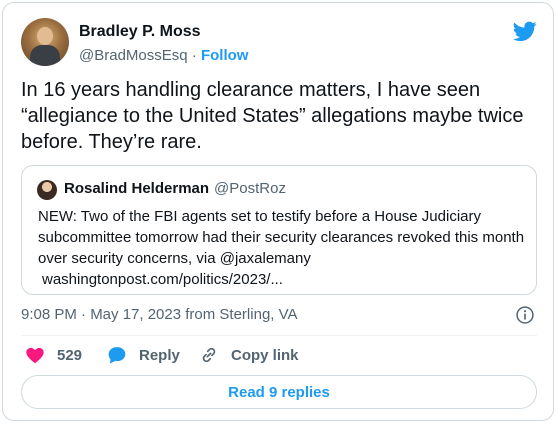 Image resolution: width=558 pixels, height=425 pixels. I want to click on copy-link-button: Copy link, so click(249, 355).